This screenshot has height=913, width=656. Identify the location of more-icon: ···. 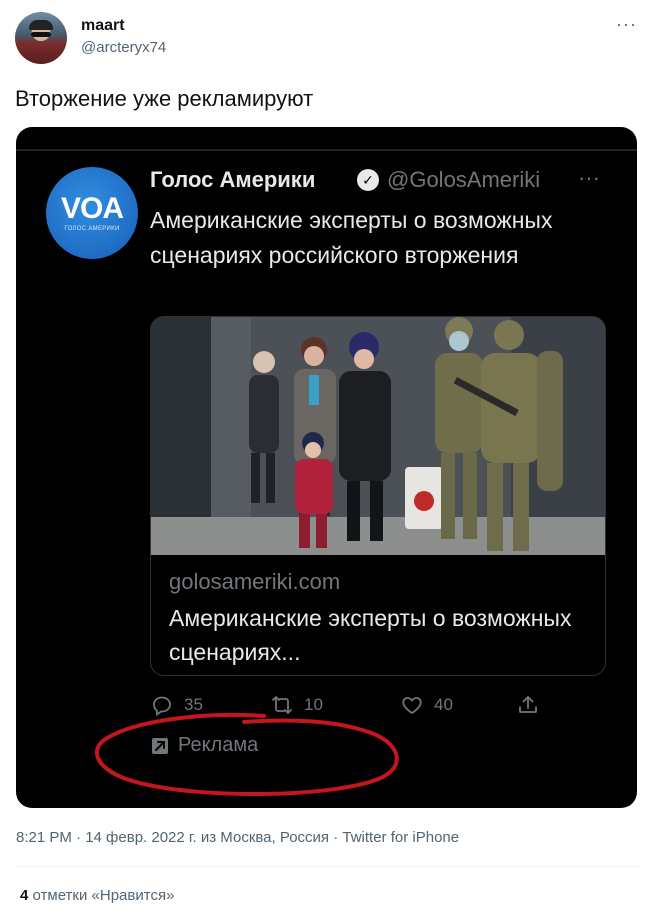
(626, 24).